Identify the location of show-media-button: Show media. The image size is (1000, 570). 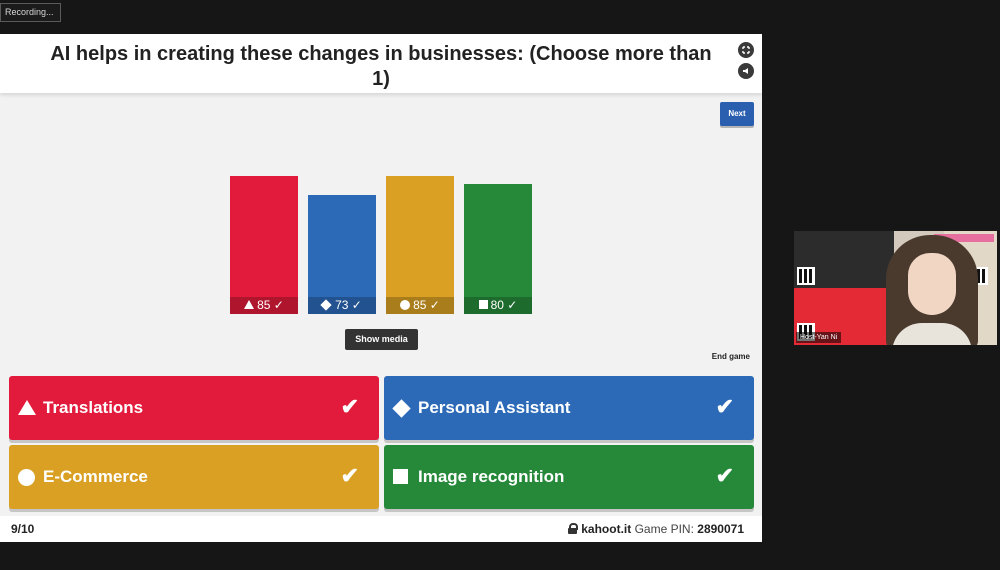
(381, 339).